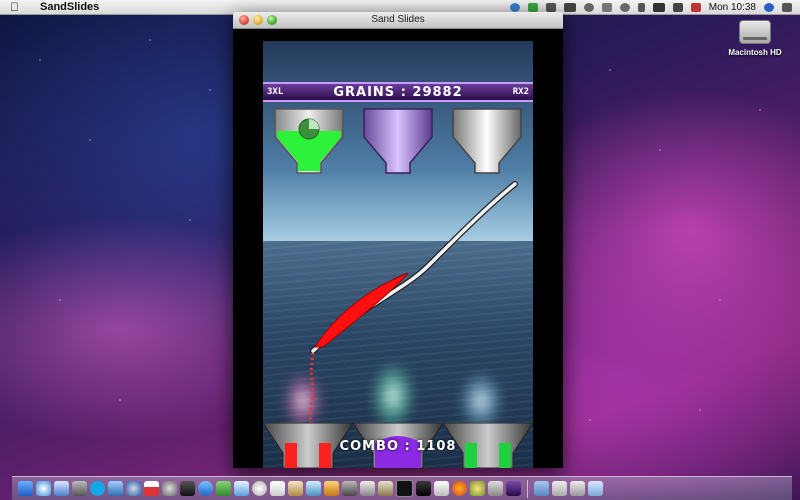 This screenshot has width=800, height=500. Describe the element at coordinates (695, 7) in the screenshot. I see `flag-icon` at that location.